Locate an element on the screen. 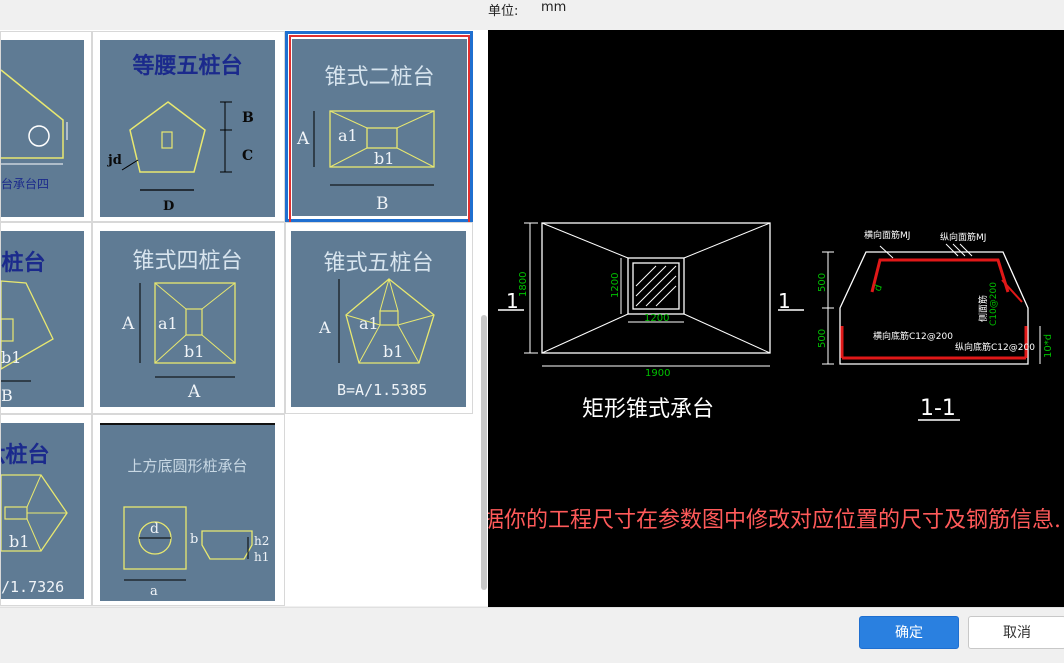 The height and width of the screenshot is (663, 1064). label-h2: h2 is located at coordinates (261, 541).